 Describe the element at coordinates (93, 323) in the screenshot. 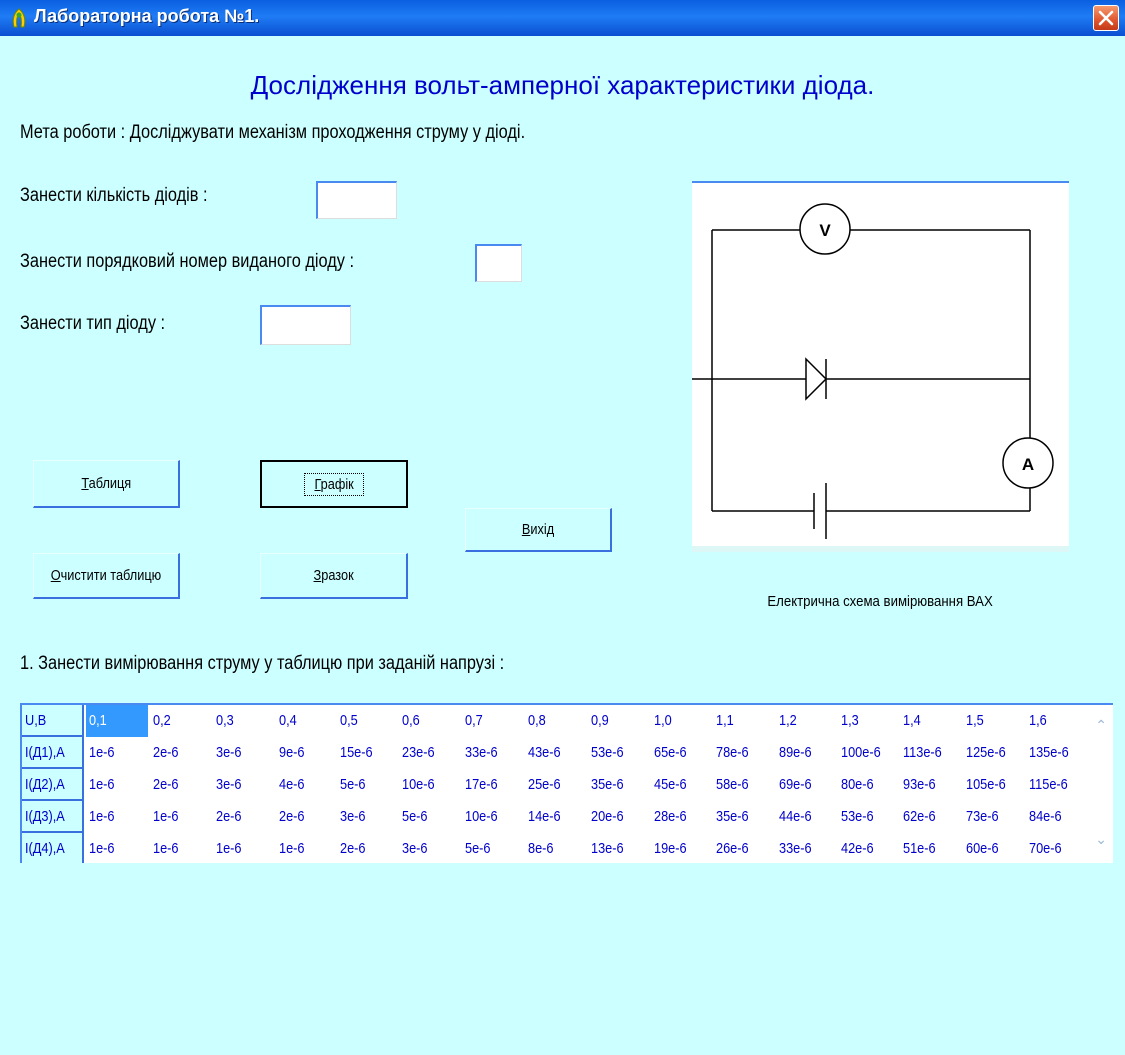

I see `diode-type-label: Занести тип діоду :` at that location.